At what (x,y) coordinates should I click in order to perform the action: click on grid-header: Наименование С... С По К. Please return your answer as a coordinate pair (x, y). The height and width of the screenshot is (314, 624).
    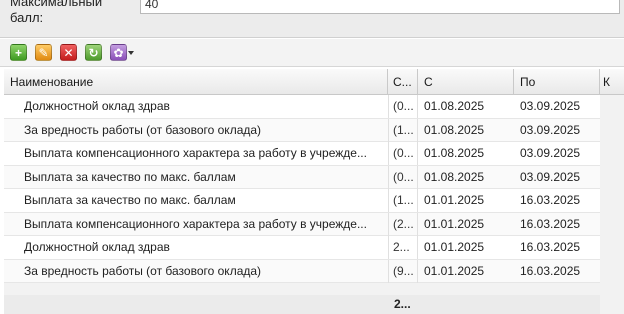
    Looking at the image, I should click on (314, 82).